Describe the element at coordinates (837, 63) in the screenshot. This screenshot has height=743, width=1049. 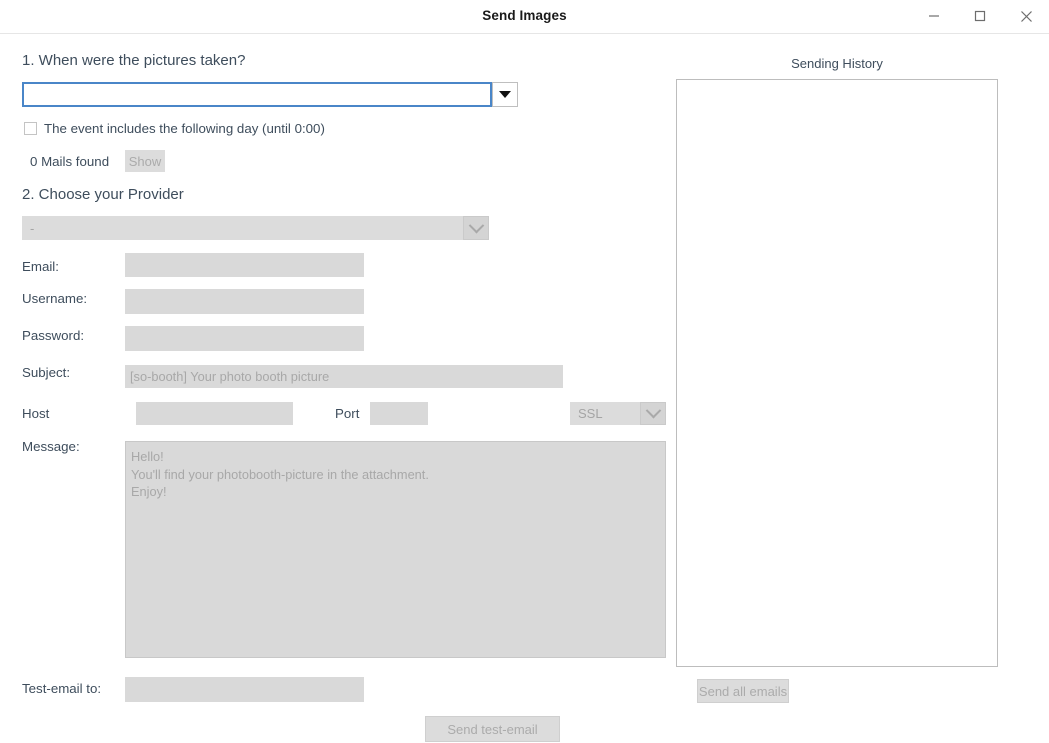
I see `sending-history-title: Sending History` at that location.